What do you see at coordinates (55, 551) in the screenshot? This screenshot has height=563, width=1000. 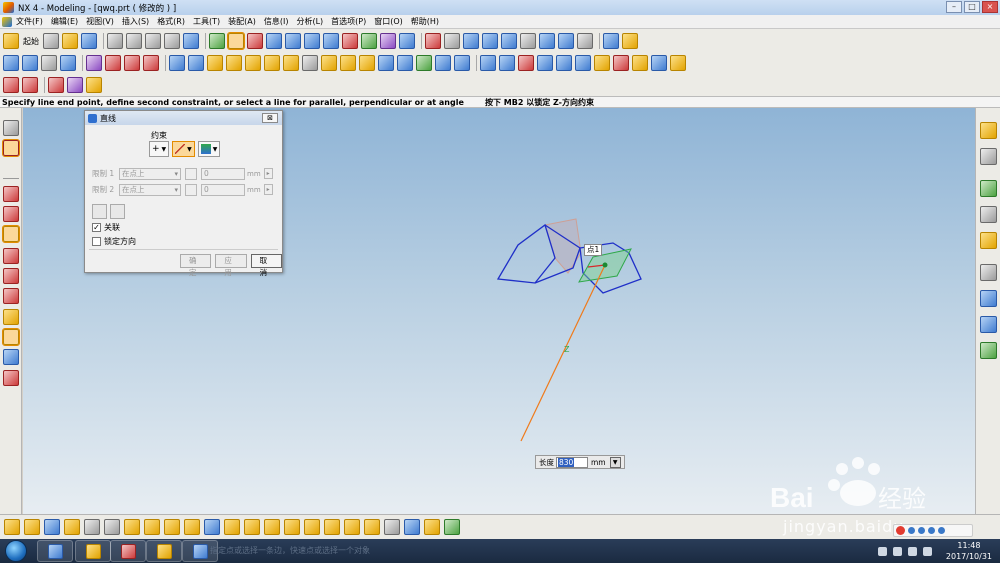 I see `taskbar-app-ie` at bounding box center [55, 551].